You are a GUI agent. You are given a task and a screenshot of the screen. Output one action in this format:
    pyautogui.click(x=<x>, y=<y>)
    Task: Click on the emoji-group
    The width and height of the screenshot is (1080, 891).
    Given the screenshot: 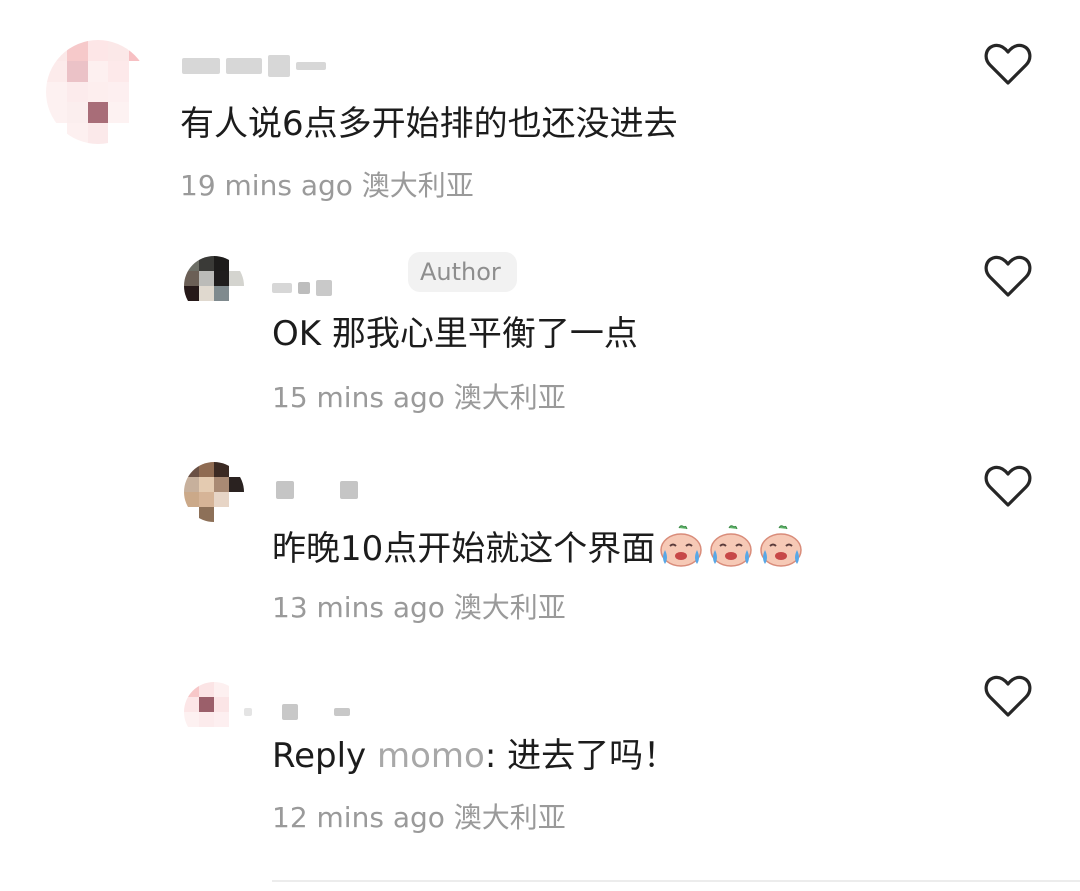 What is the action you would take?
    pyautogui.click(x=731, y=546)
    